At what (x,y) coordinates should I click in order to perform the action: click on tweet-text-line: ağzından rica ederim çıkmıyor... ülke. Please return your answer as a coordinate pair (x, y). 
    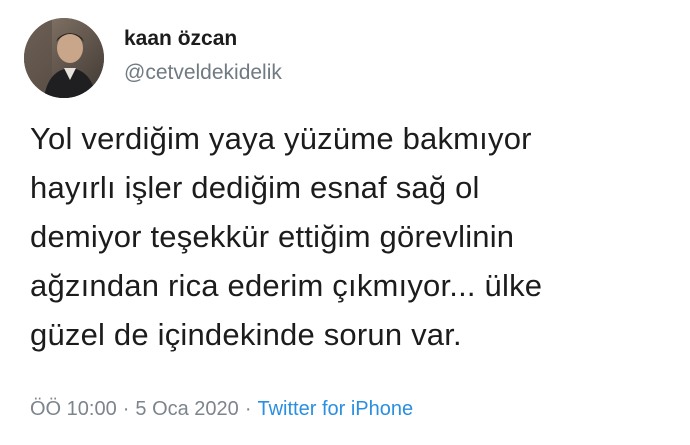
    Looking at the image, I should click on (286, 285).